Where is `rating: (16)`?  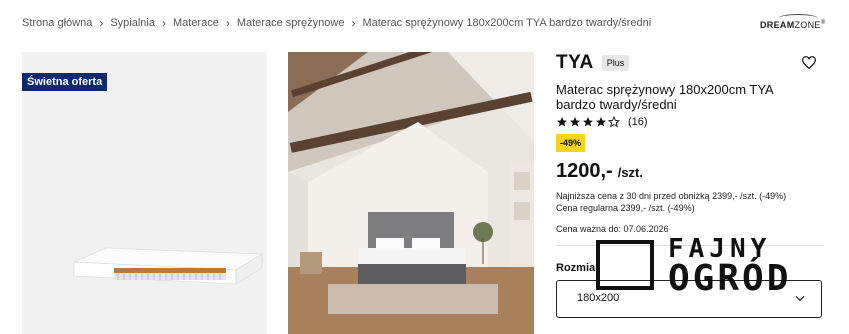 rating: (16) is located at coordinates (691, 122).